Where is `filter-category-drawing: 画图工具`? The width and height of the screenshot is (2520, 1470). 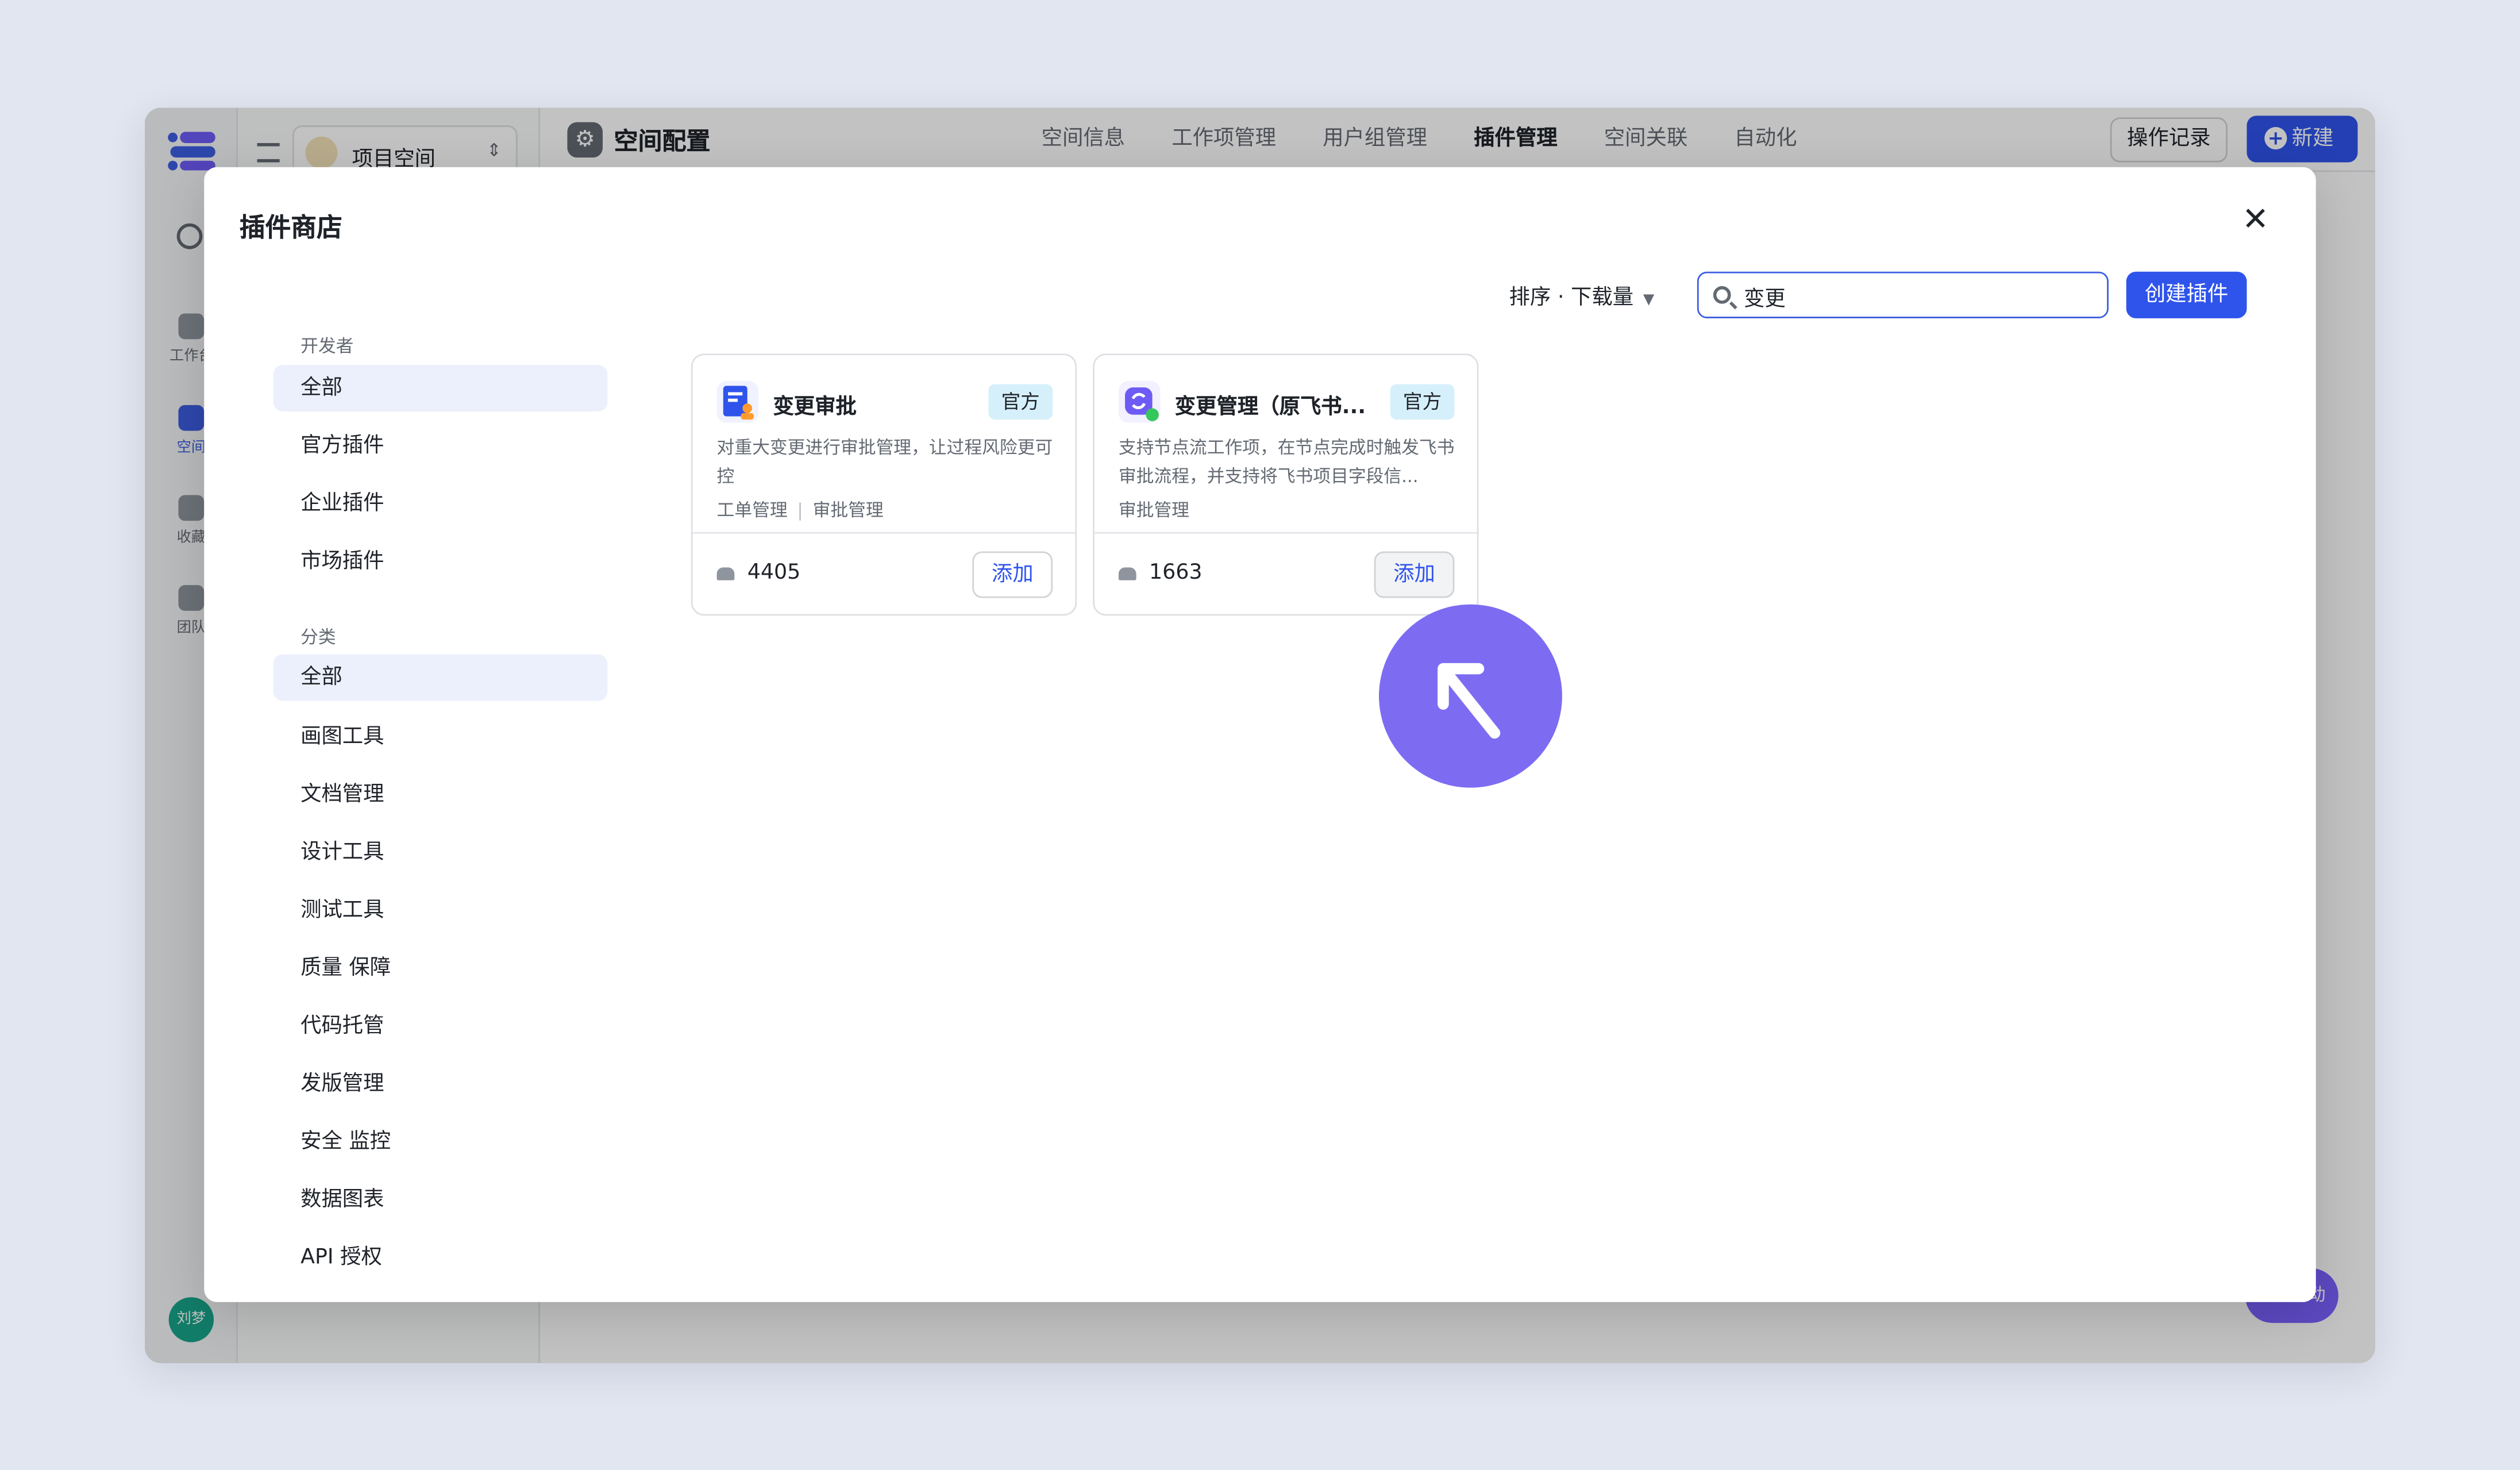 filter-category-drawing: 画图工具 is located at coordinates (441, 737).